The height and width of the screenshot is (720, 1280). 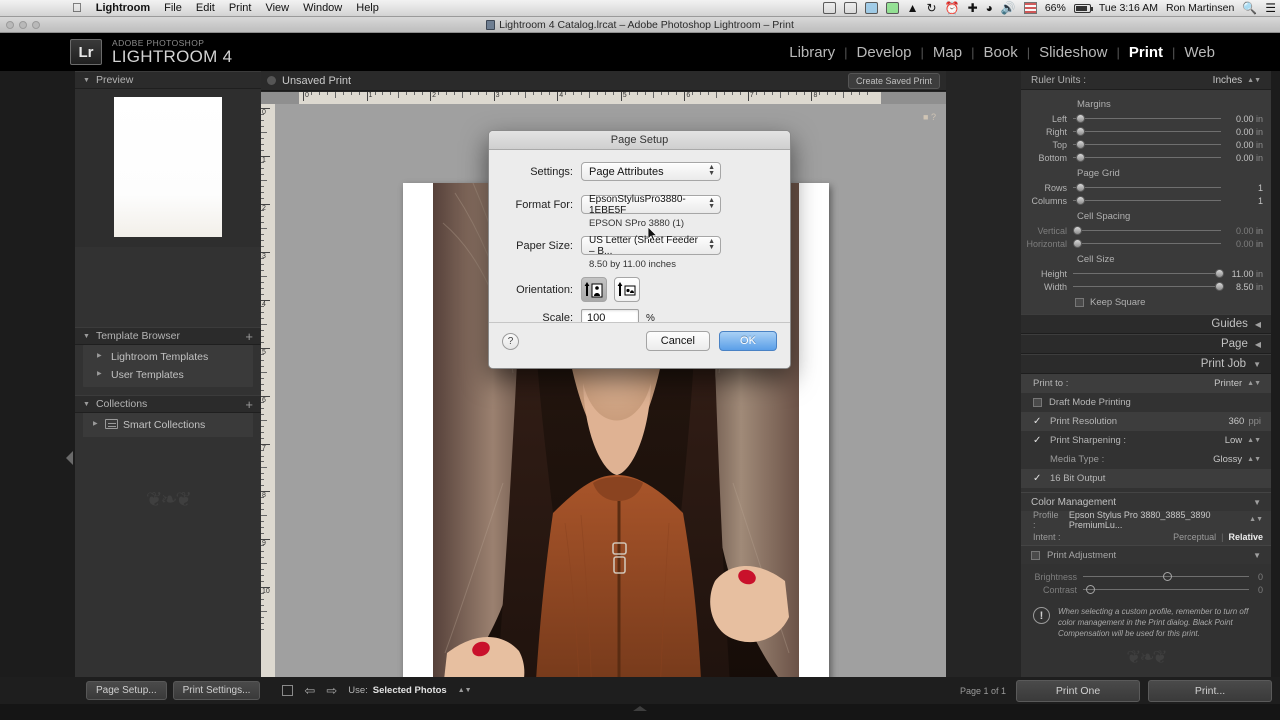 What do you see at coordinates (1146, 402) in the screenshot?
I see `draft-mode-row: Draft Mode Printing` at bounding box center [1146, 402].